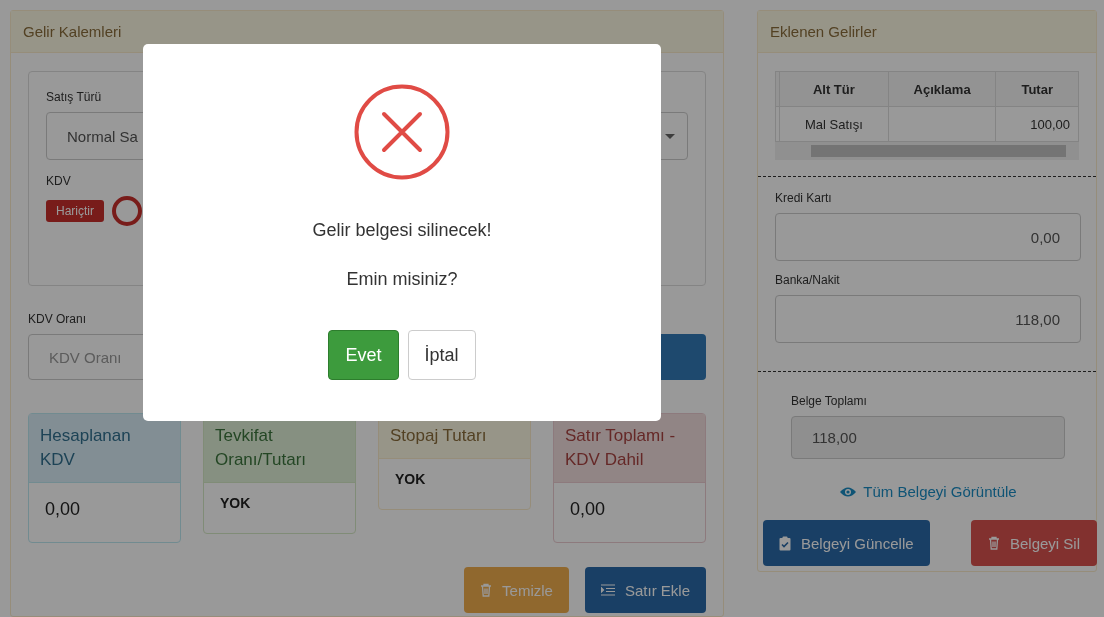 The width and height of the screenshot is (1104, 617). Describe the element at coordinates (58, 319) in the screenshot. I see `field-label: KDV Oranı` at that location.